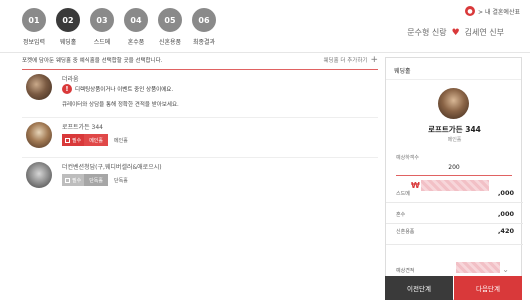  I want to click on breadcrumb: ● > 내 결혼예산표, so click(492, 11).